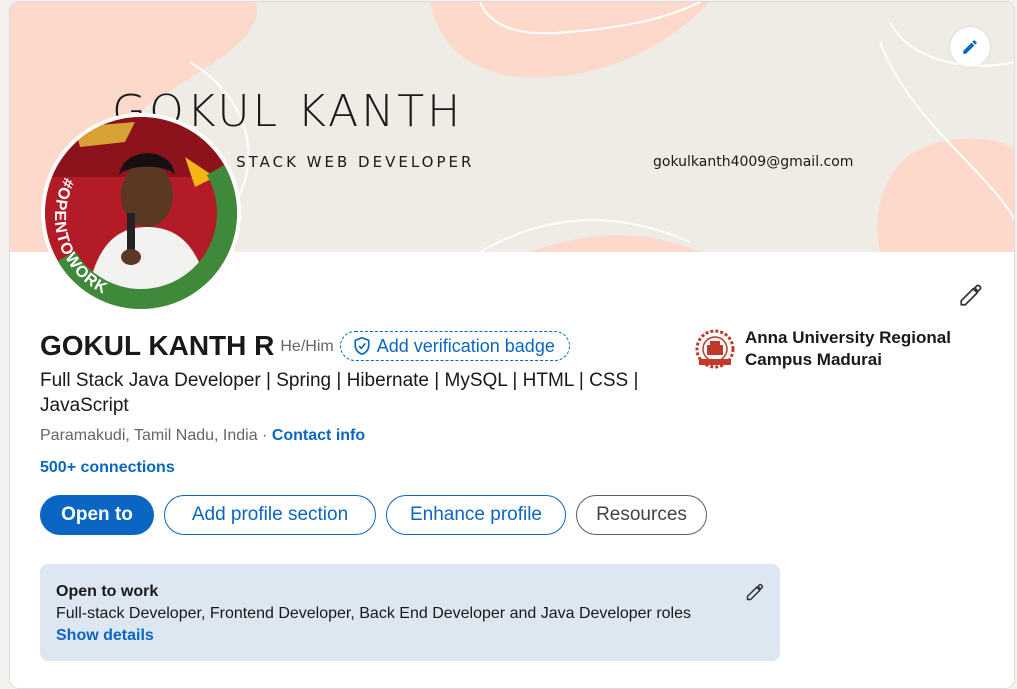 The width and height of the screenshot is (1017, 689). Describe the element at coordinates (270, 515) in the screenshot. I see `add-profile-section-button: Add profile section` at that location.